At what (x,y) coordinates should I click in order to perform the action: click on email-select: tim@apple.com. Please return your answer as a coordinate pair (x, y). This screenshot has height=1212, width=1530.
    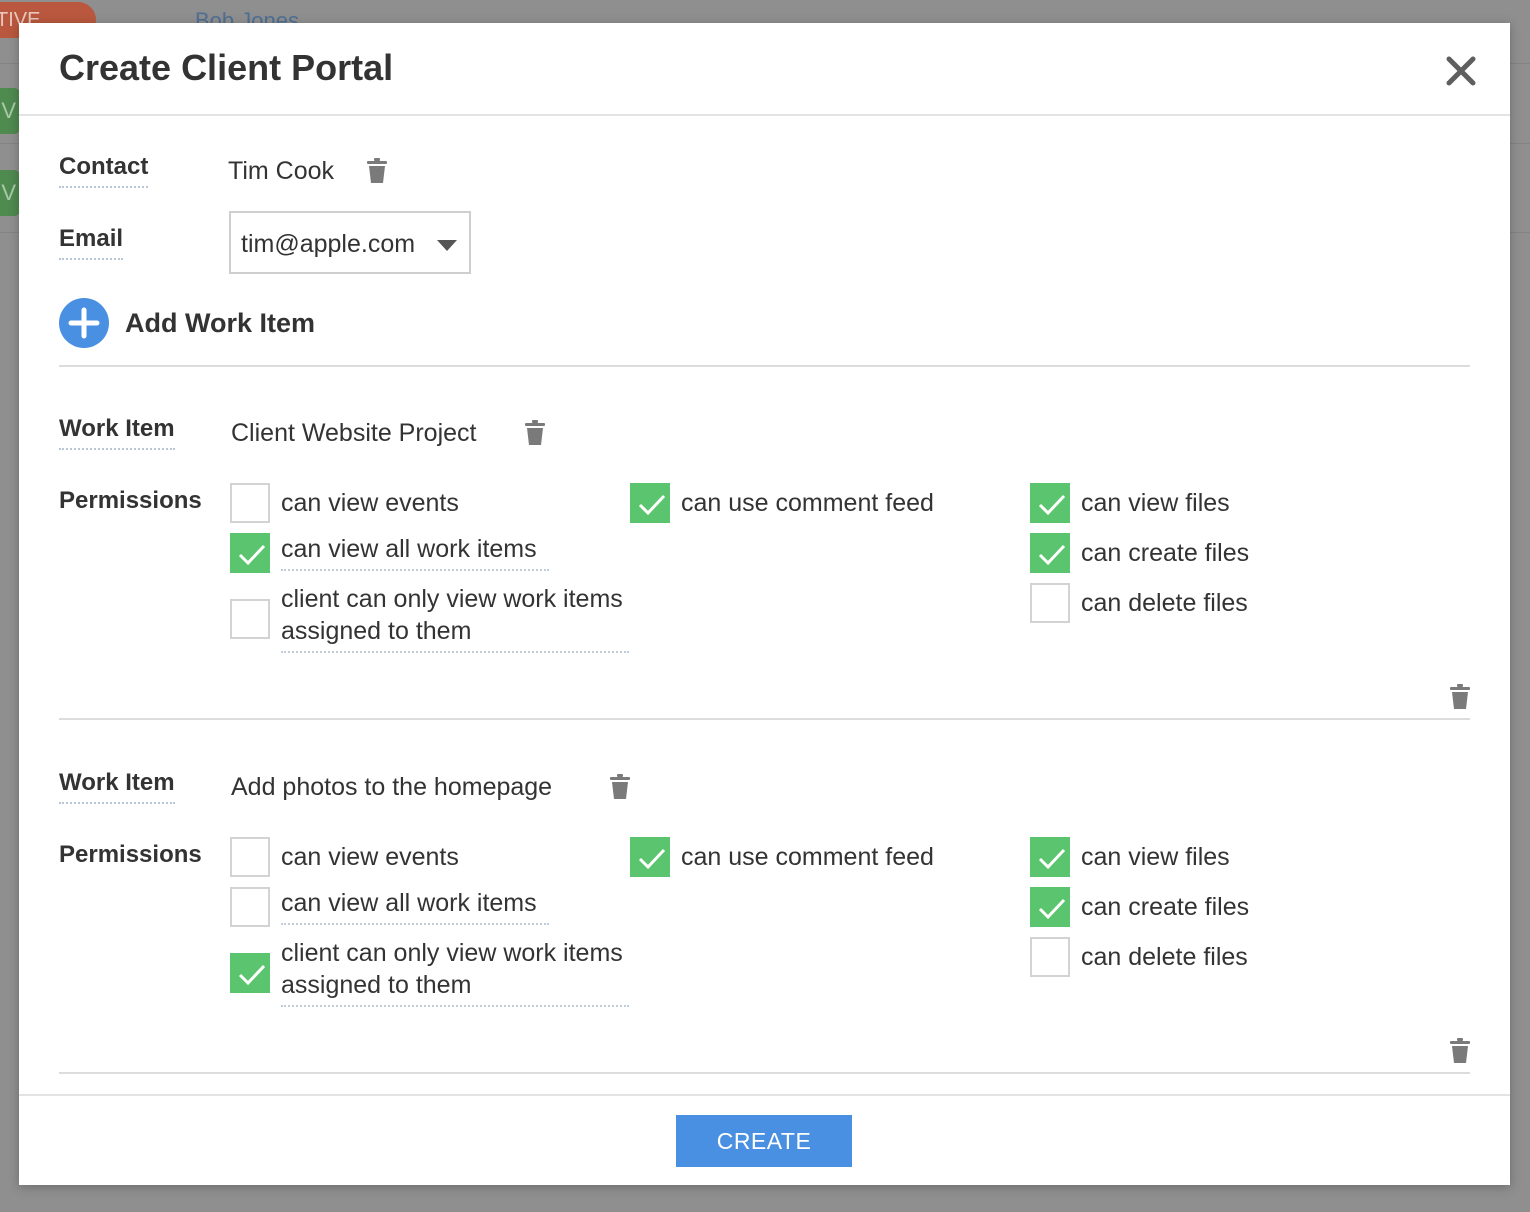
    Looking at the image, I should click on (350, 242).